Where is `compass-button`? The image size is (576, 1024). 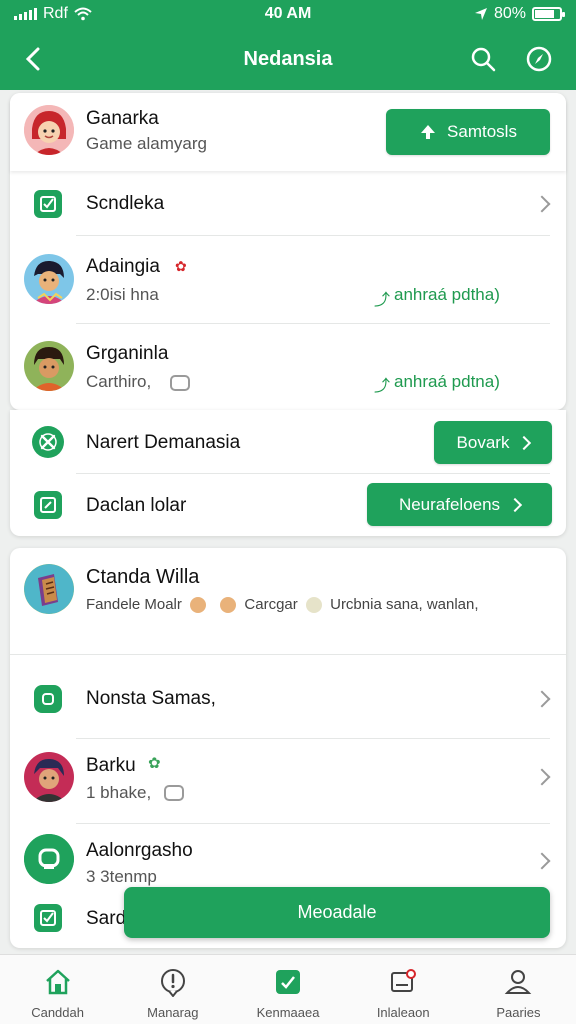
compass-button is located at coordinates (539, 59).